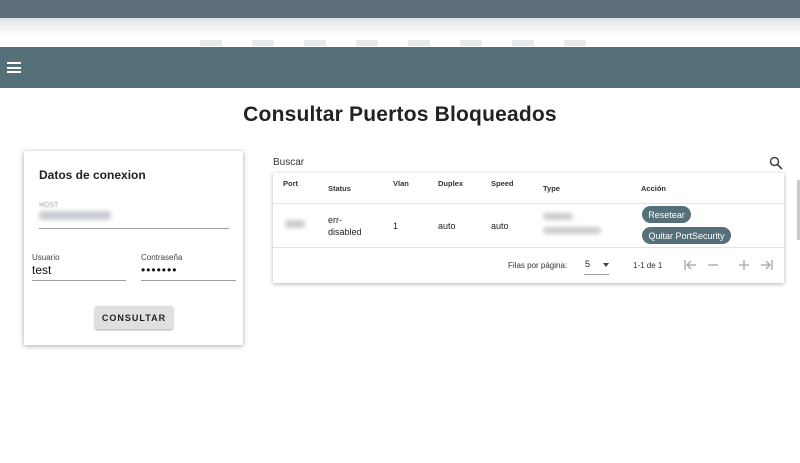 The width and height of the screenshot is (800, 463). What do you see at coordinates (588, 264) in the screenshot?
I see `rows-per-page-value: 5` at bounding box center [588, 264].